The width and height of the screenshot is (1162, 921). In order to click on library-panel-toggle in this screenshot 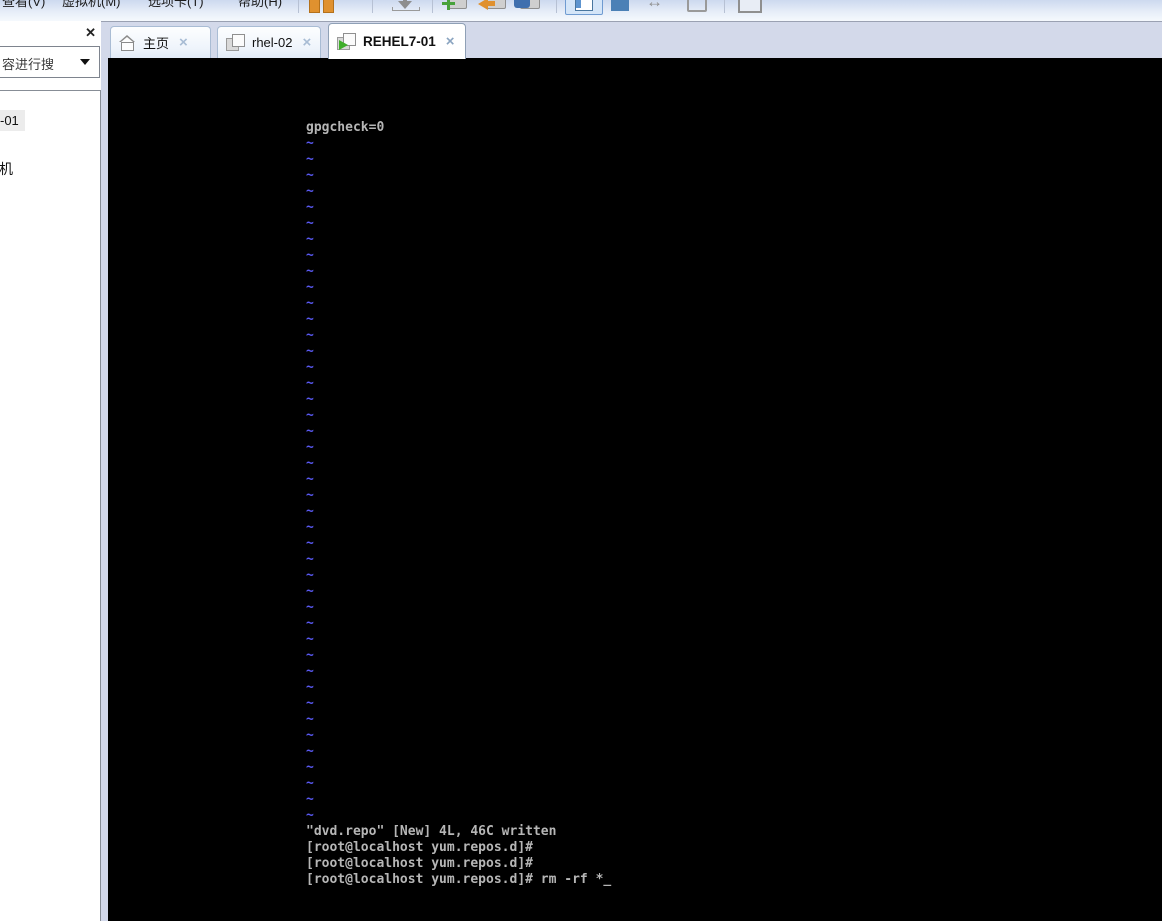, I will do `click(584, 7)`.